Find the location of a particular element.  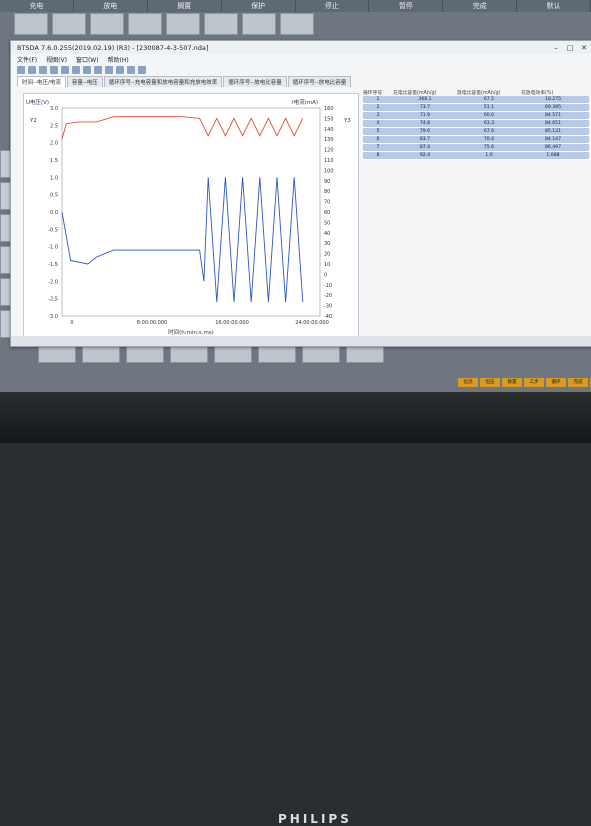

export-icon is located at coordinates (54, 70).